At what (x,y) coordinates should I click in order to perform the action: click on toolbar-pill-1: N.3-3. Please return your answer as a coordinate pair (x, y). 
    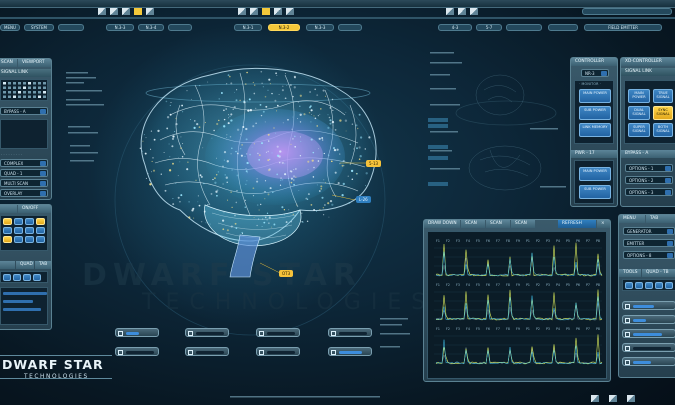
    Looking at the image, I should click on (120, 27).